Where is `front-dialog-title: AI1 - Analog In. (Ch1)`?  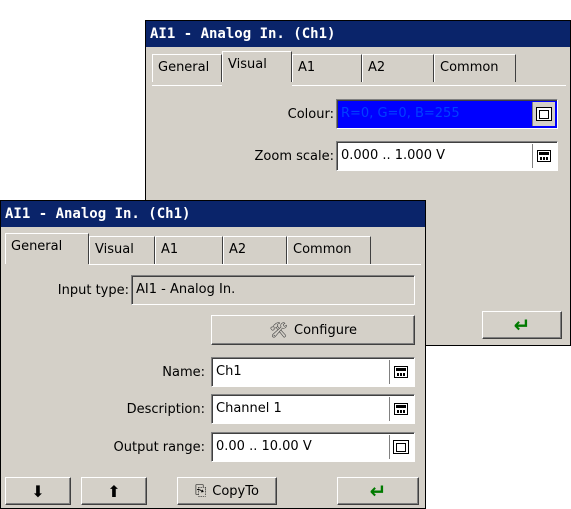
front-dialog-title: AI1 - Analog In. (Ch1) is located at coordinates (213, 214).